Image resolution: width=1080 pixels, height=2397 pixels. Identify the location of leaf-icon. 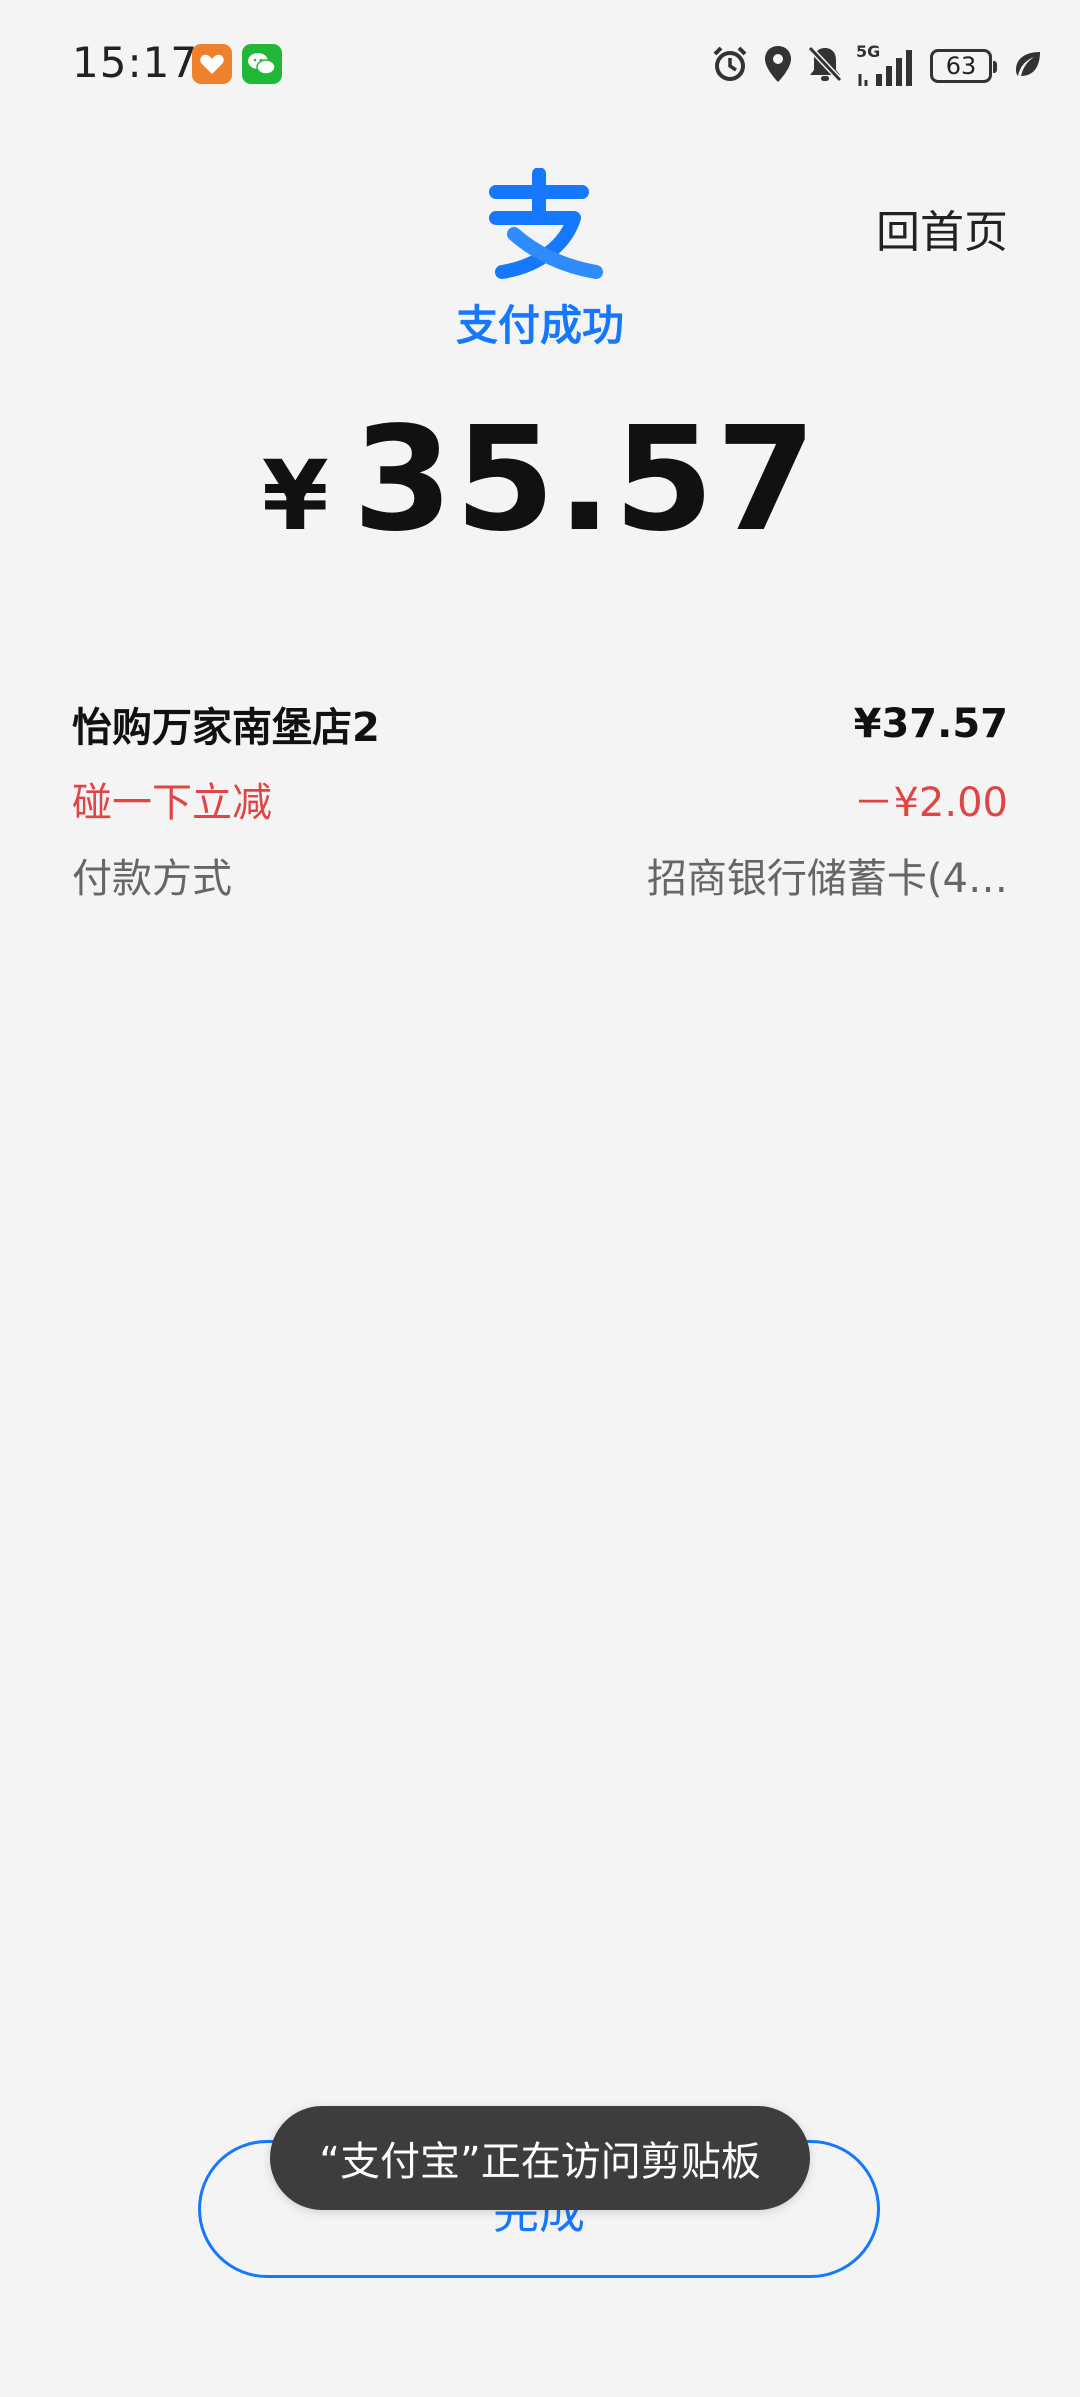
(1028, 66).